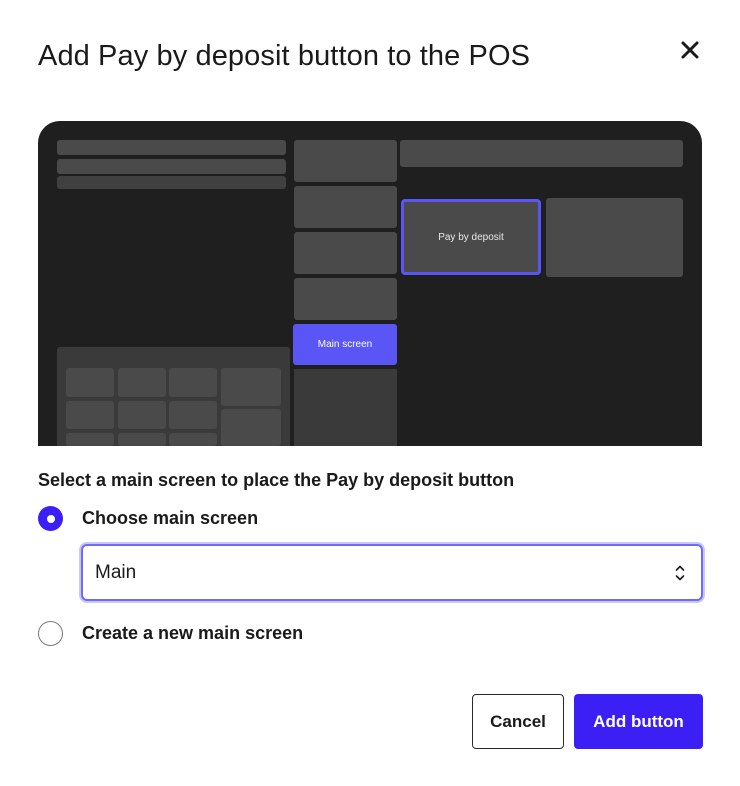 This screenshot has width=740, height=786. I want to click on create-main-screen-label: Create a new main screen, so click(193, 633).